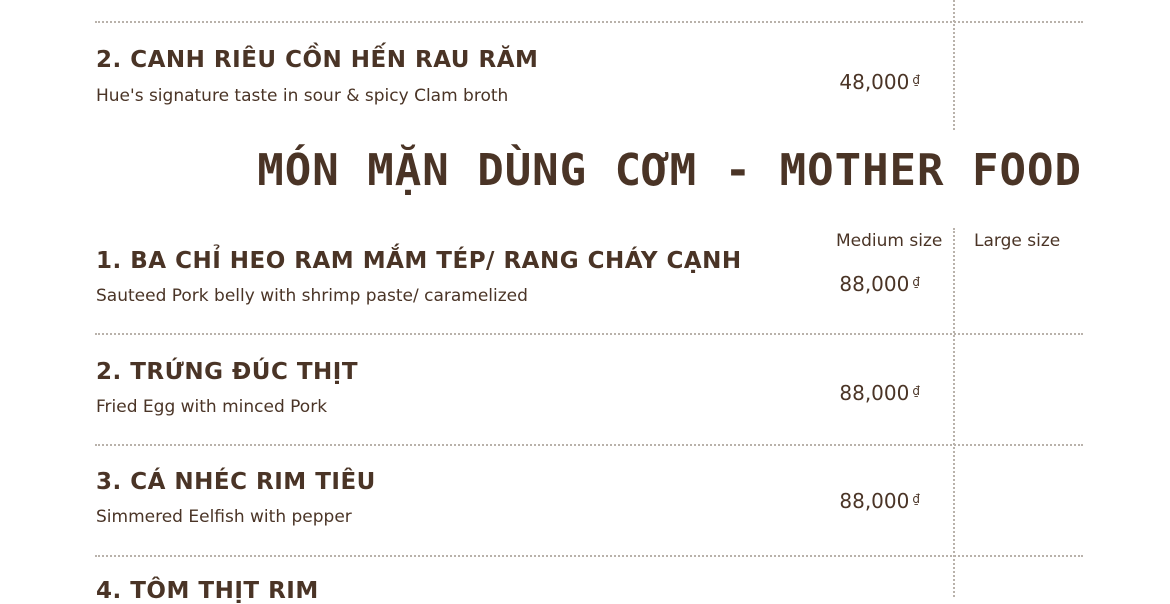 The height and width of the screenshot is (604, 1170). Describe the element at coordinates (224, 517) in the screenshot. I see `menu-item-description: Simmered Eelfish with pepper` at that location.